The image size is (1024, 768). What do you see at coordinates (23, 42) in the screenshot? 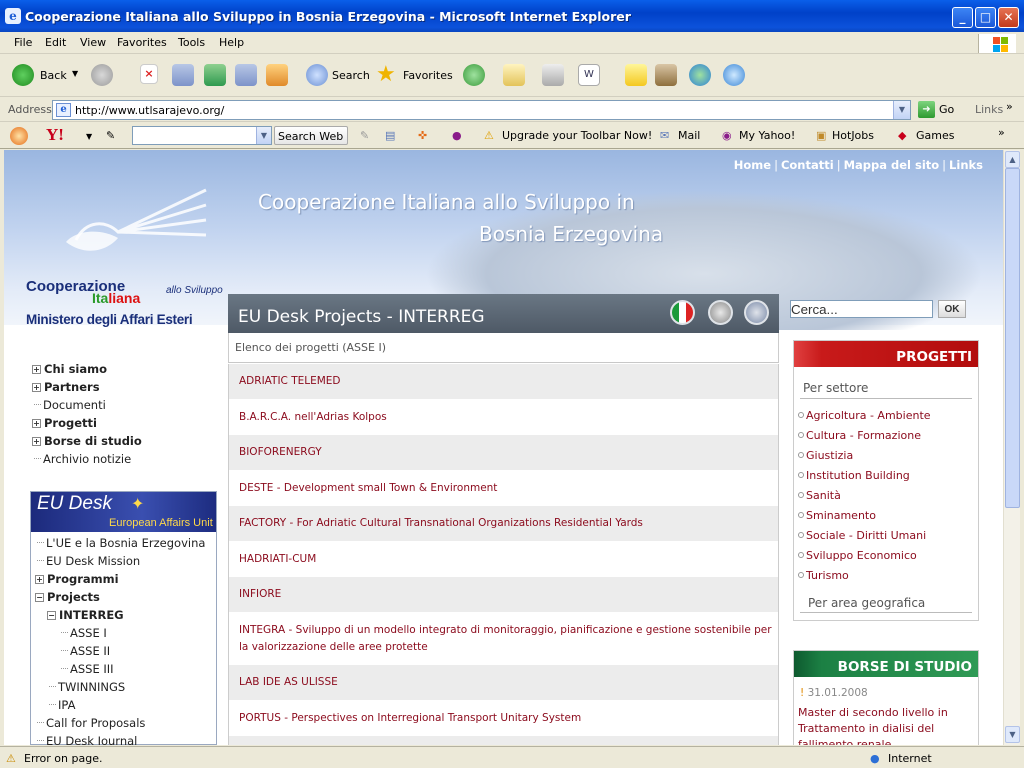
I see `menu-file: File` at bounding box center [23, 42].